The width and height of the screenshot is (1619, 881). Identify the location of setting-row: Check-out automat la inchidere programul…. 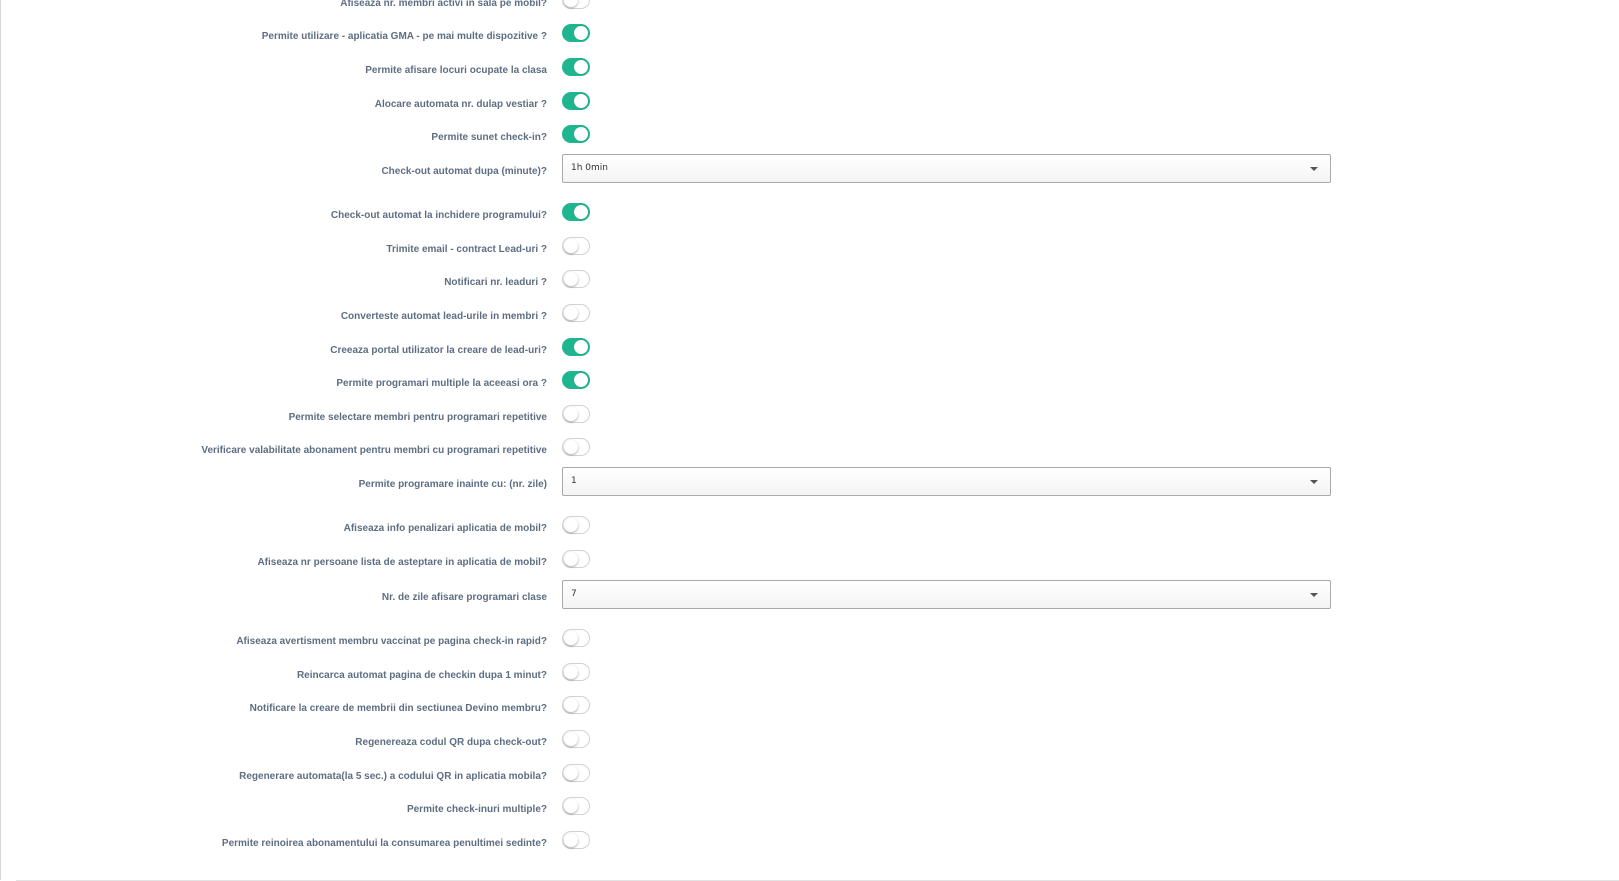
(809, 216).